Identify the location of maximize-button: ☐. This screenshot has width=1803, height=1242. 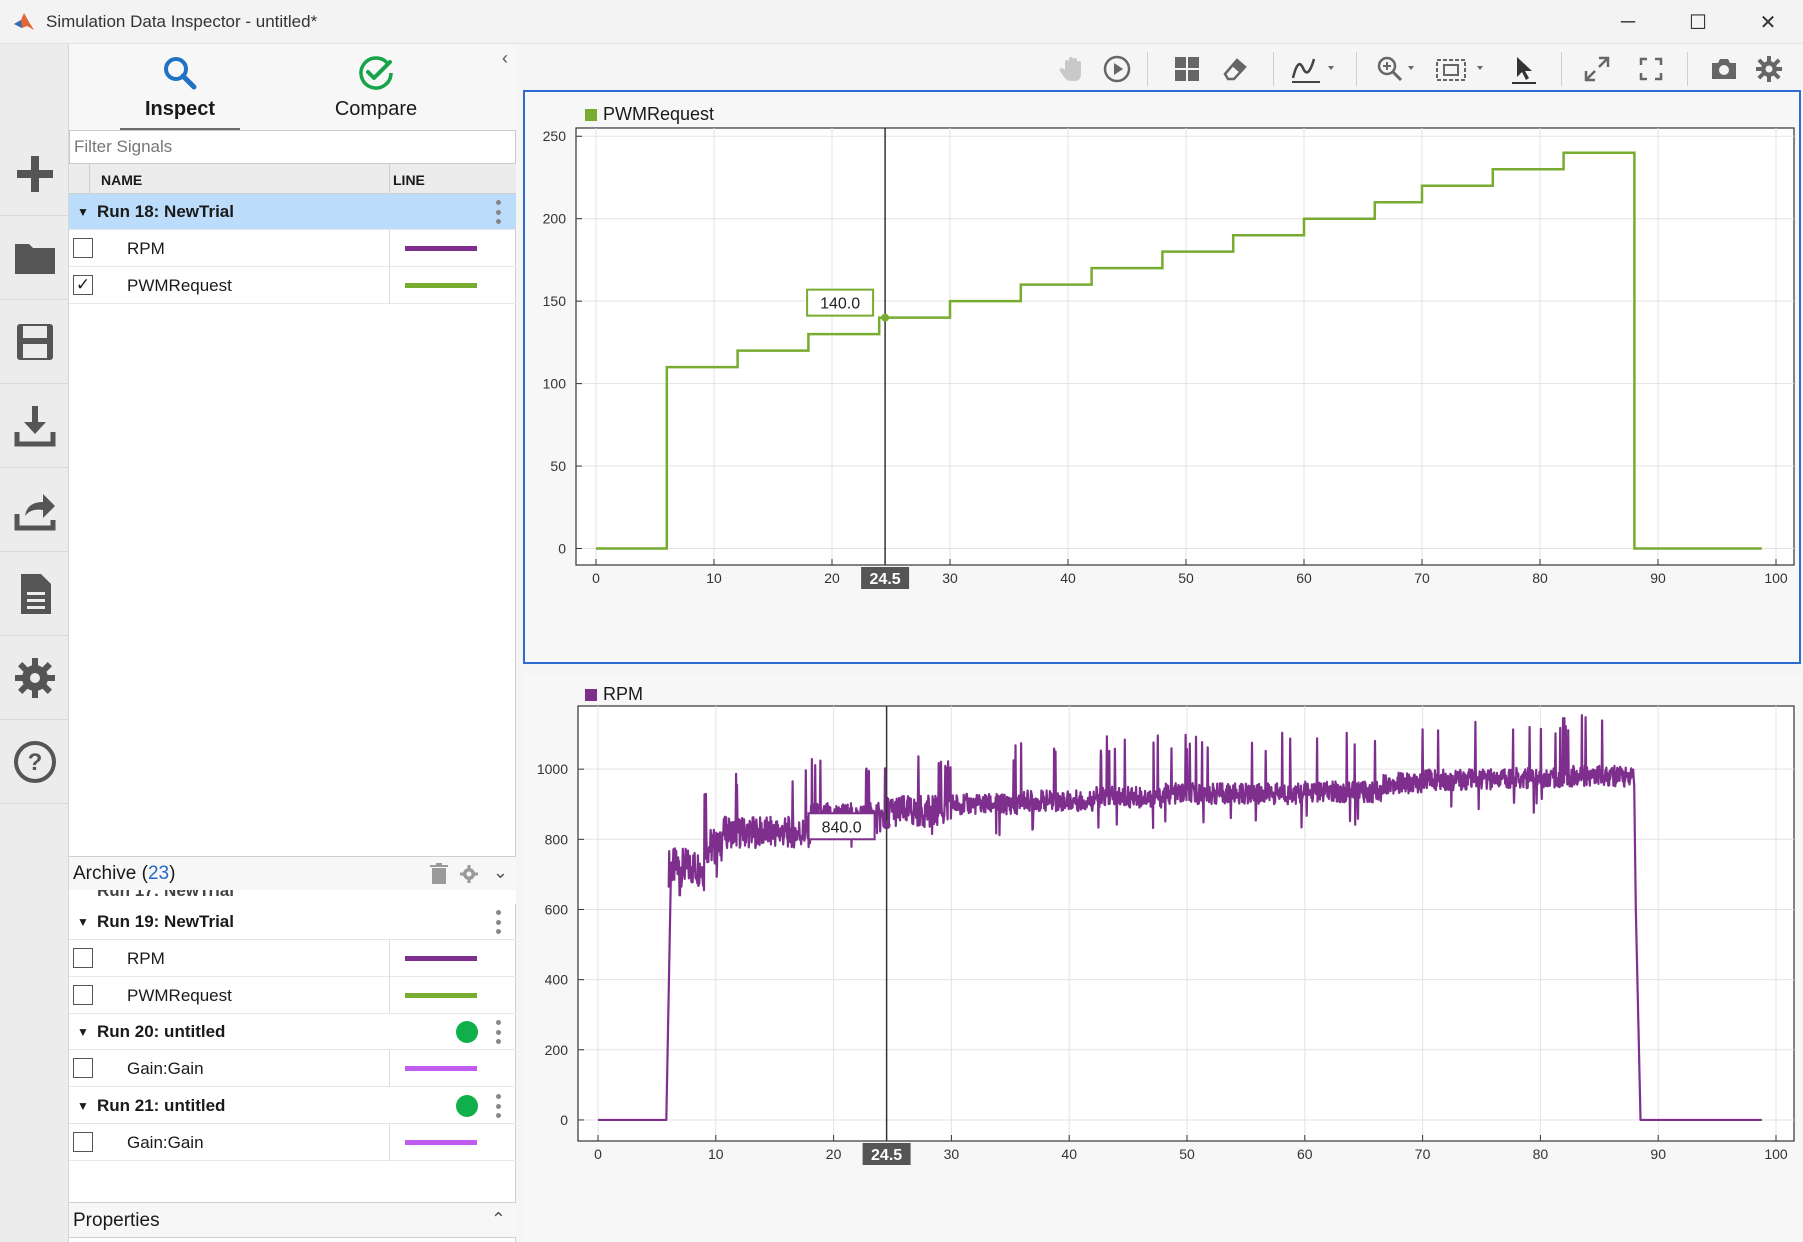
(1698, 22).